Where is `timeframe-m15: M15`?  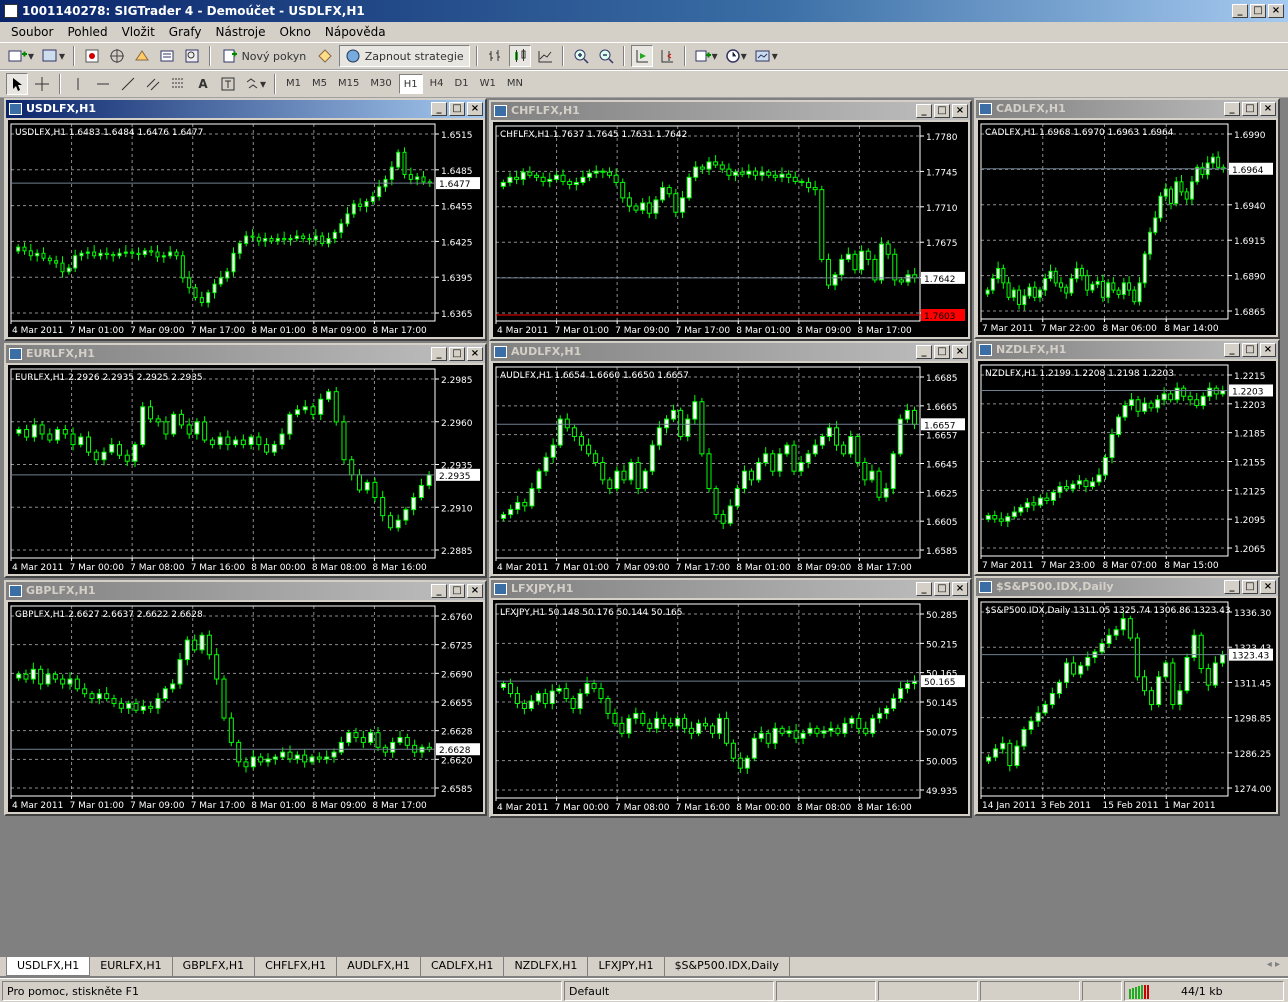
timeframe-m15: M15 is located at coordinates (348, 84).